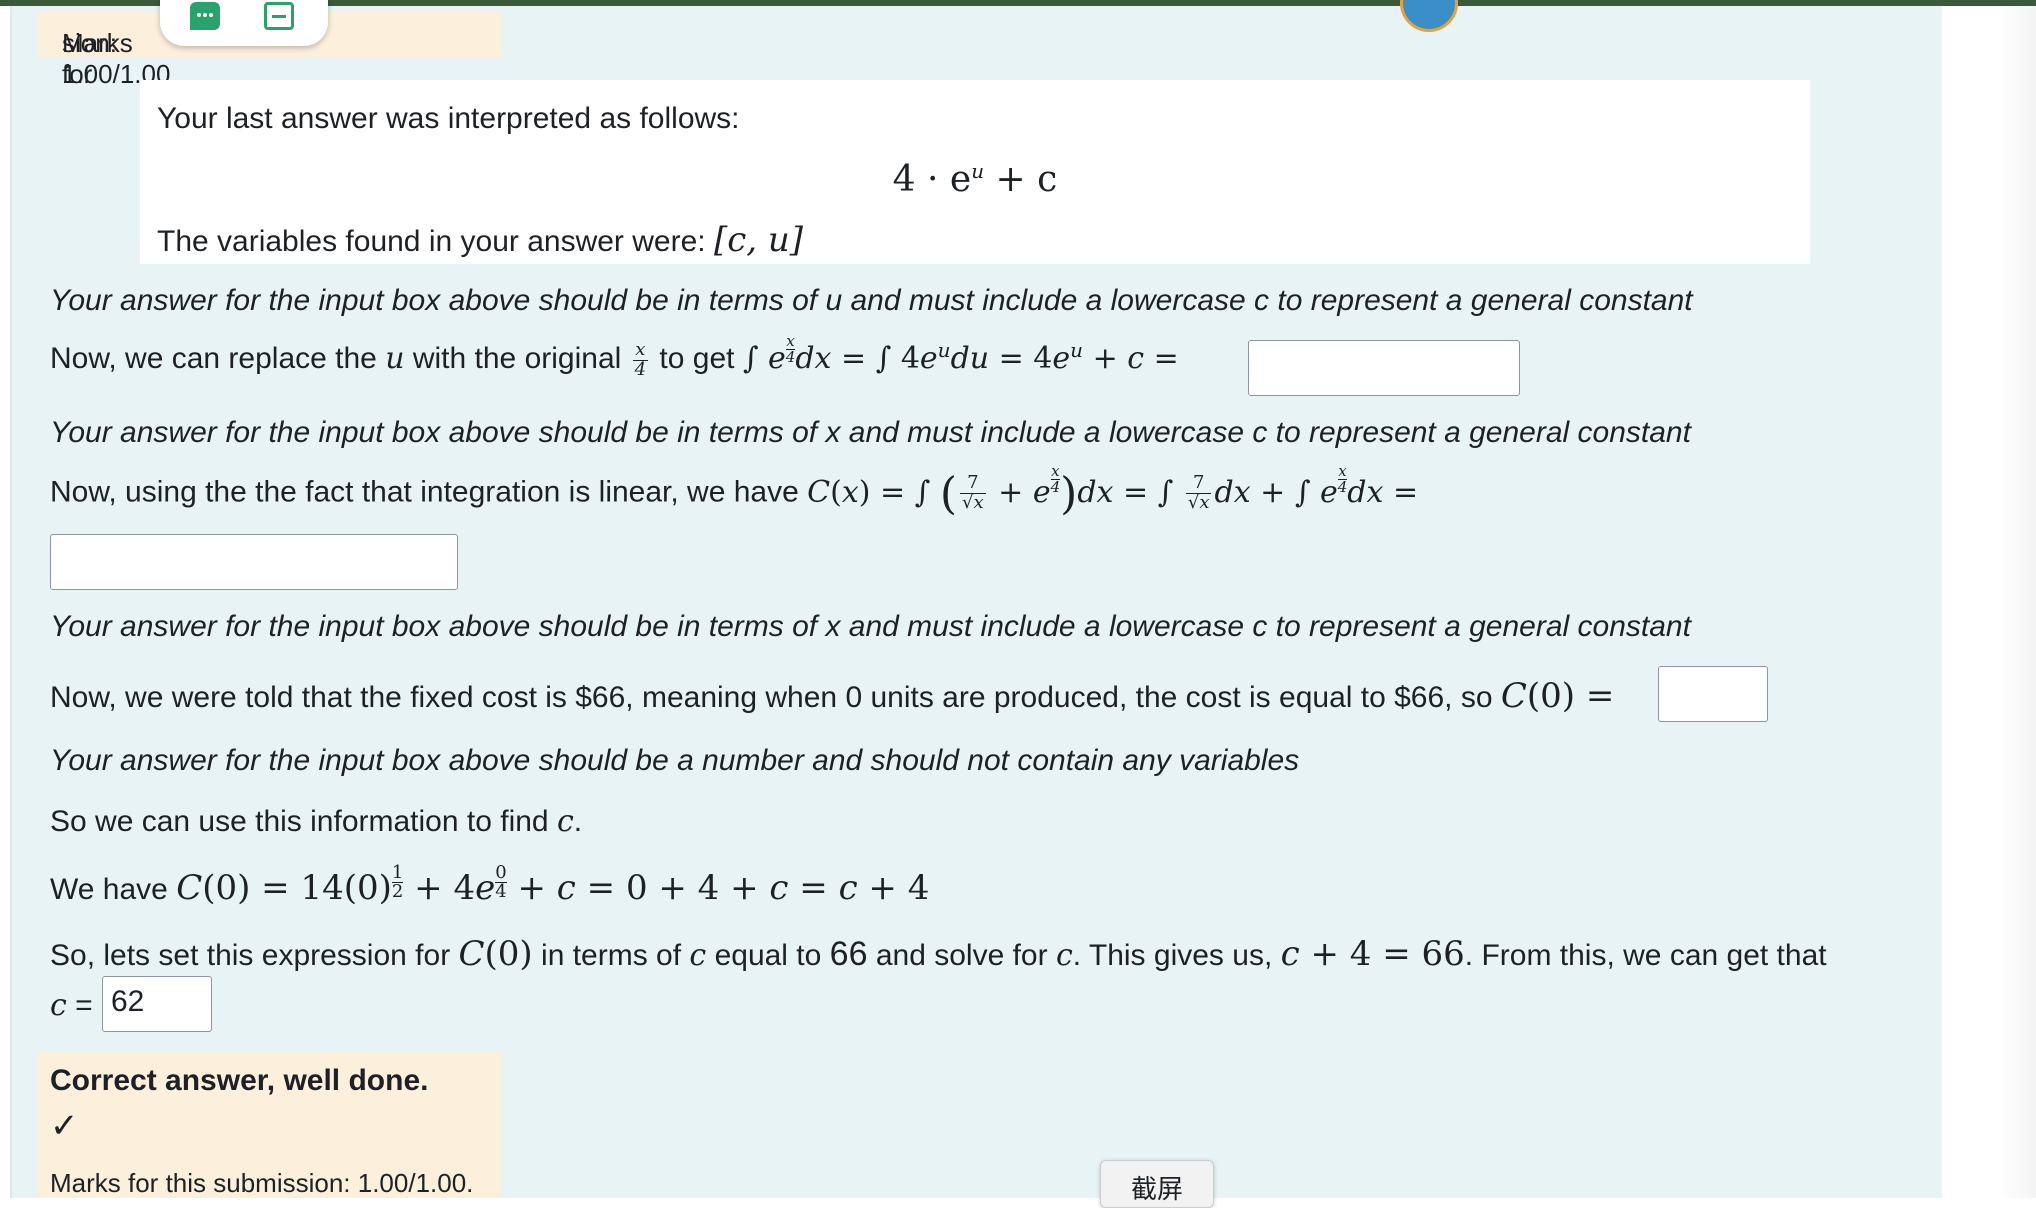 This screenshot has height=1208, width=2036. What do you see at coordinates (1713, 694) in the screenshot?
I see `c0-answer-input` at bounding box center [1713, 694].